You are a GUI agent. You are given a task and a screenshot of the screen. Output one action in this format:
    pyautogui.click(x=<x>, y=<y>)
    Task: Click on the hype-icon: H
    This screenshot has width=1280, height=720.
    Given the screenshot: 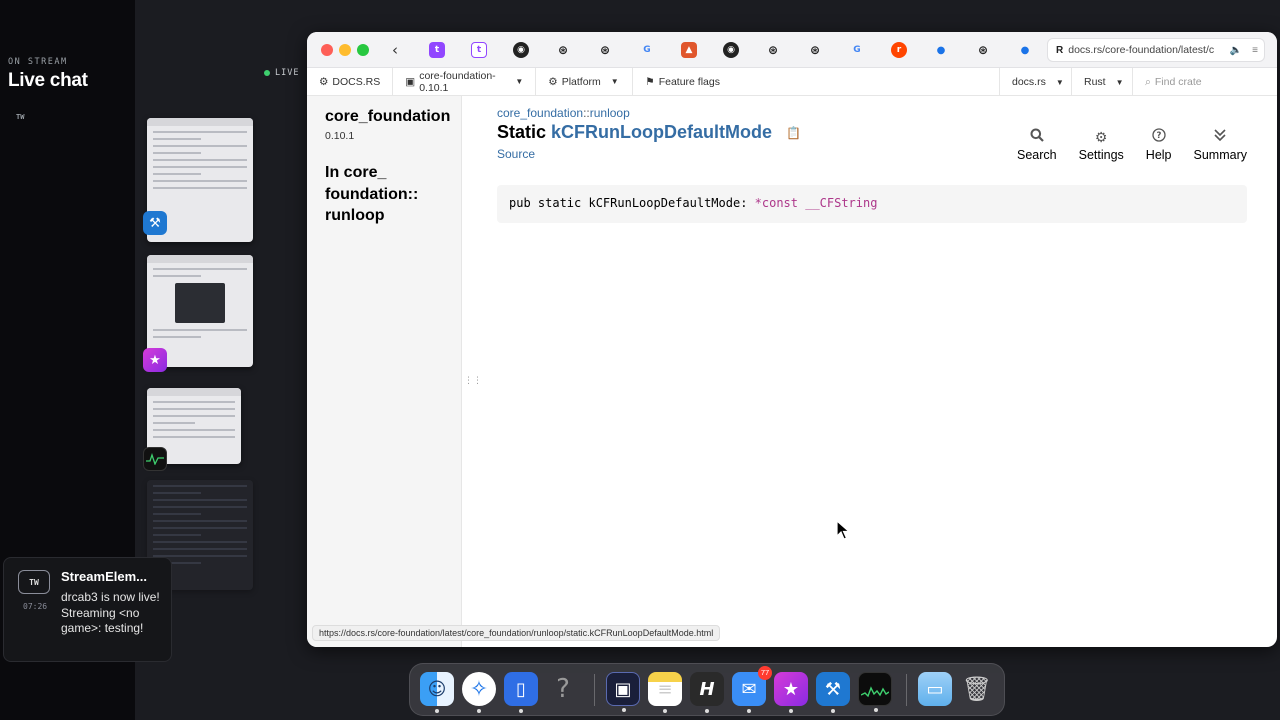 What is the action you would take?
    pyautogui.click(x=707, y=692)
    